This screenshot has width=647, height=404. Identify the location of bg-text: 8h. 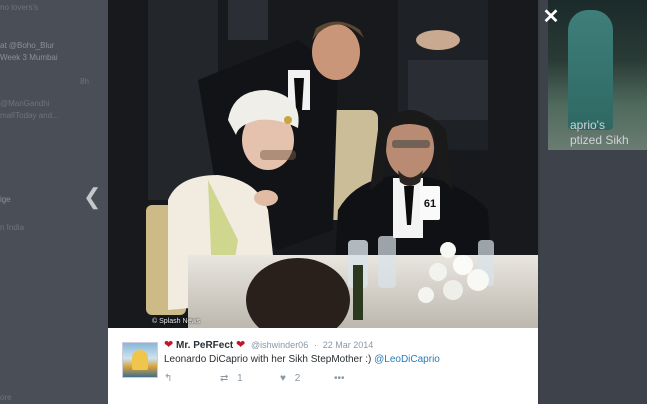
(84, 81).